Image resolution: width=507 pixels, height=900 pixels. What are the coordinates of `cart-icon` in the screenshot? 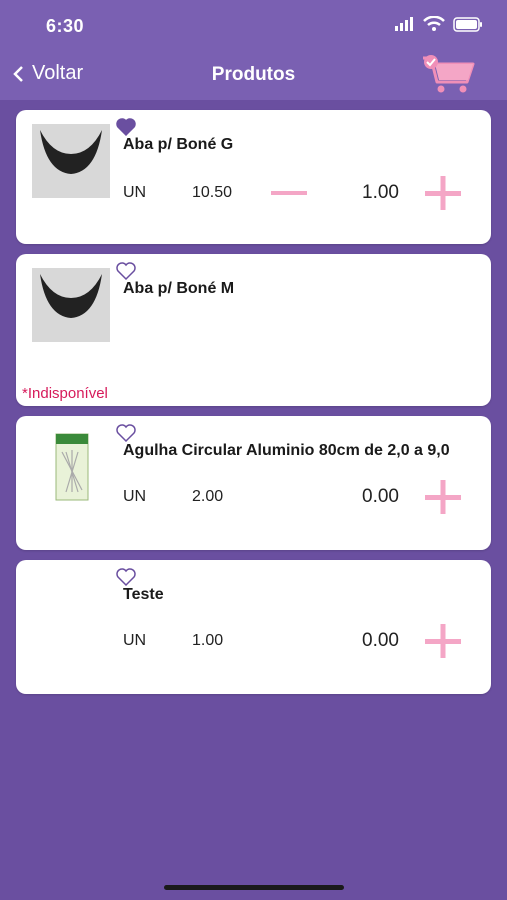 It's located at (449, 74).